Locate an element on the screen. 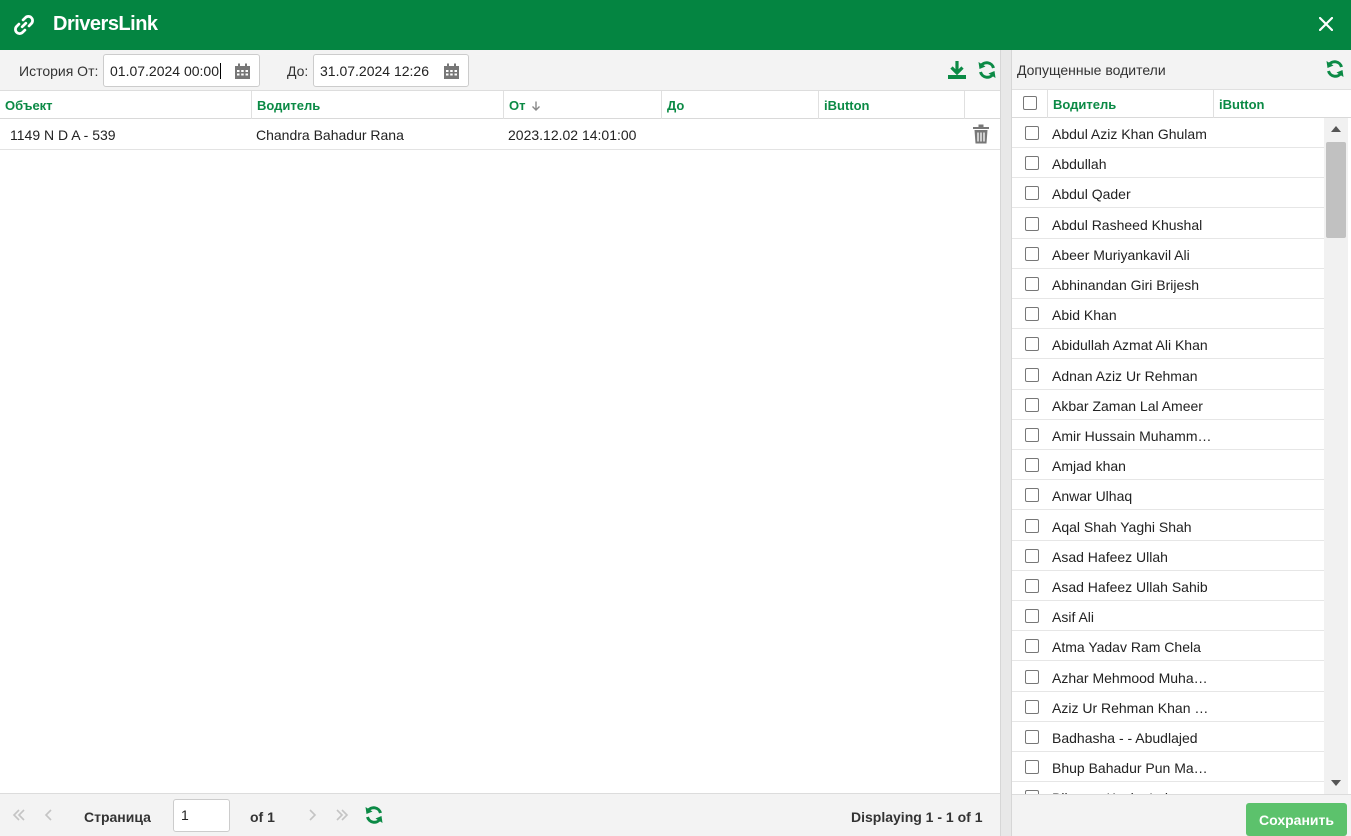 The height and width of the screenshot is (836, 1351). list-item: Badhasha - - Abudlajed is located at coordinates (1168, 737).